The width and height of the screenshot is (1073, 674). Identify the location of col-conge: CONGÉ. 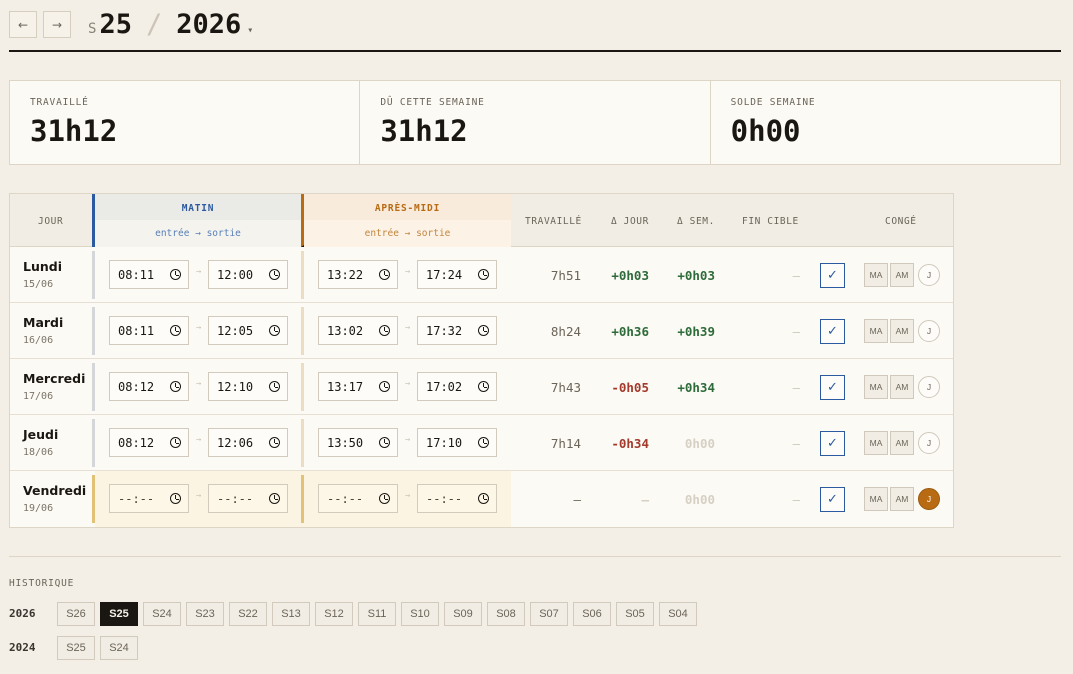
(901, 221).